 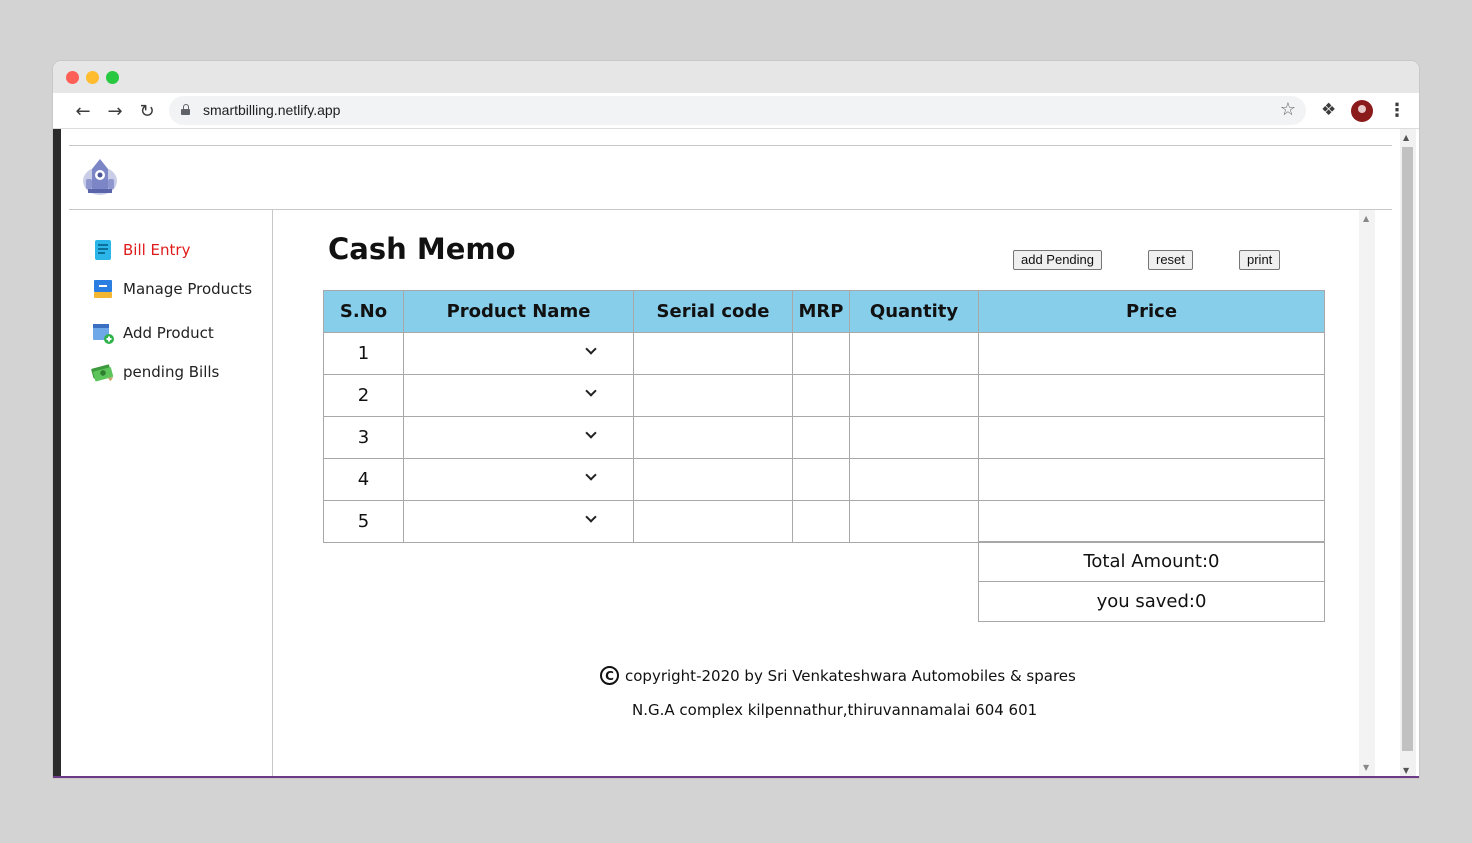 What do you see at coordinates (185, 109) in the screenshot?
I see `lock-icon` at bounding box center [185, 109].